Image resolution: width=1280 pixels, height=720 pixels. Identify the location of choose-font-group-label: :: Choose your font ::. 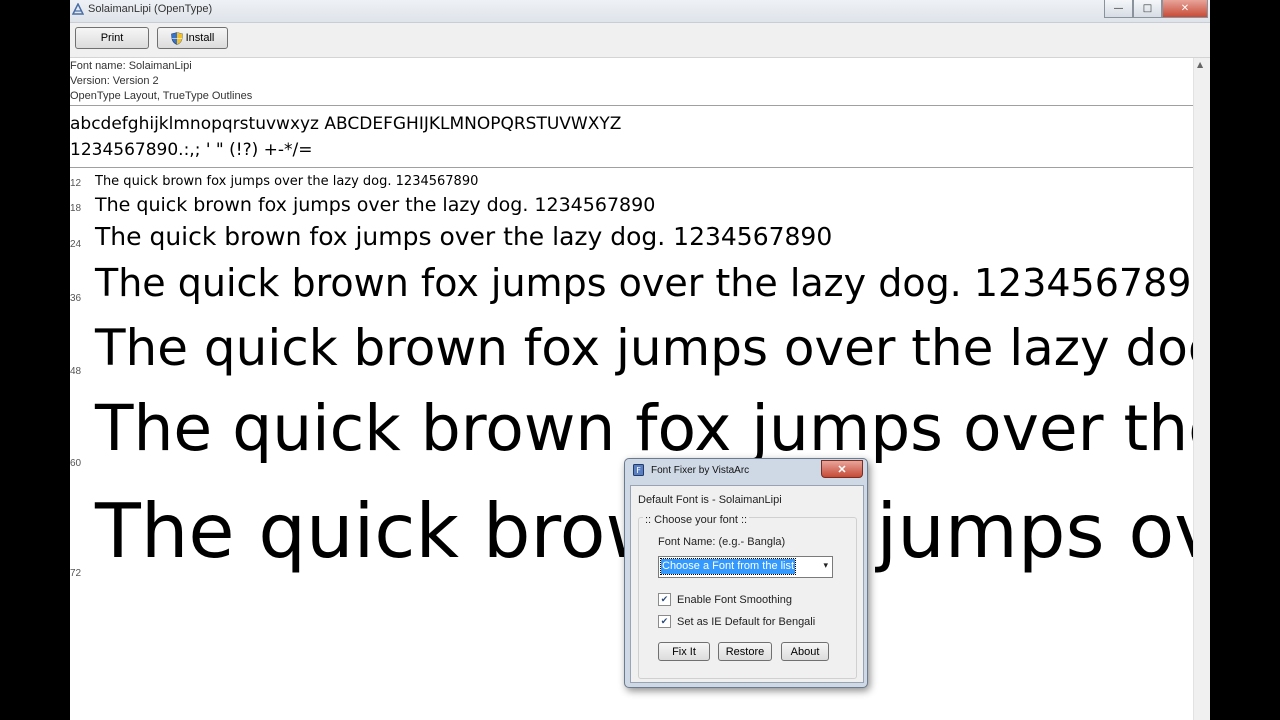
(696, 520).